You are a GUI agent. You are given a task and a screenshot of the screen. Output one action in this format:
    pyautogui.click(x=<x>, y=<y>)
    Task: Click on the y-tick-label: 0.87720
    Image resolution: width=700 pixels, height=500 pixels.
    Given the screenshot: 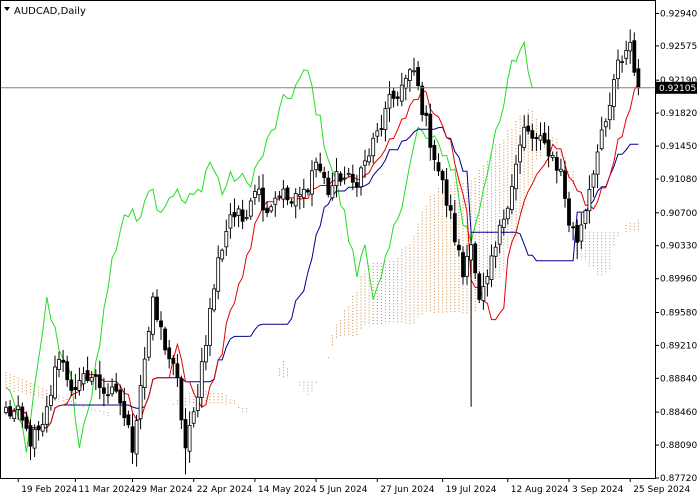 What is the action you would take?
    pyautogui.click(x=678, y=479)
    